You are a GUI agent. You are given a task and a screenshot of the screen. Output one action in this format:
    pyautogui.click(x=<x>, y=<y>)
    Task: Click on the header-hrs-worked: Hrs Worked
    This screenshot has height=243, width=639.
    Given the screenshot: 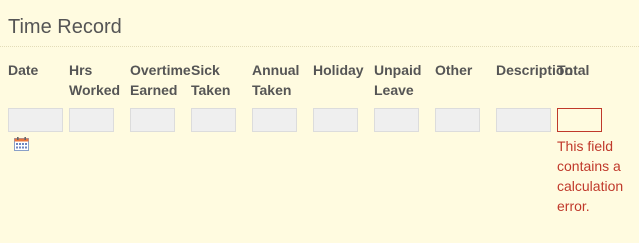 What is the action you would take?
    pyautogui.click(x=95, y=80)
    